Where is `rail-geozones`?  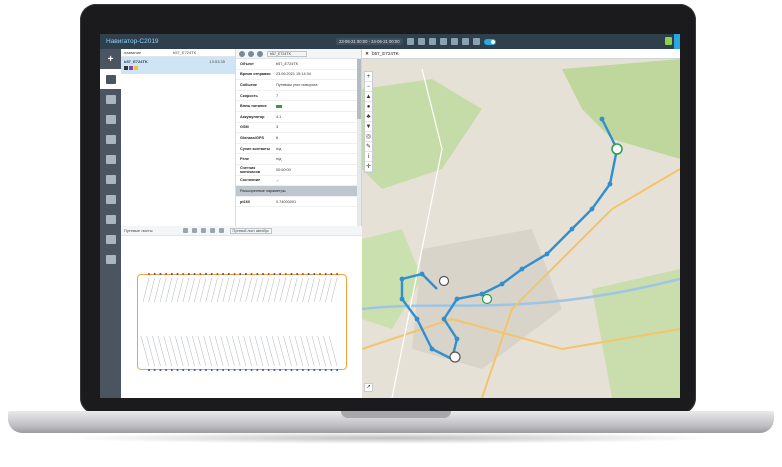 rail-geozones is located at coordinates (110, 139).